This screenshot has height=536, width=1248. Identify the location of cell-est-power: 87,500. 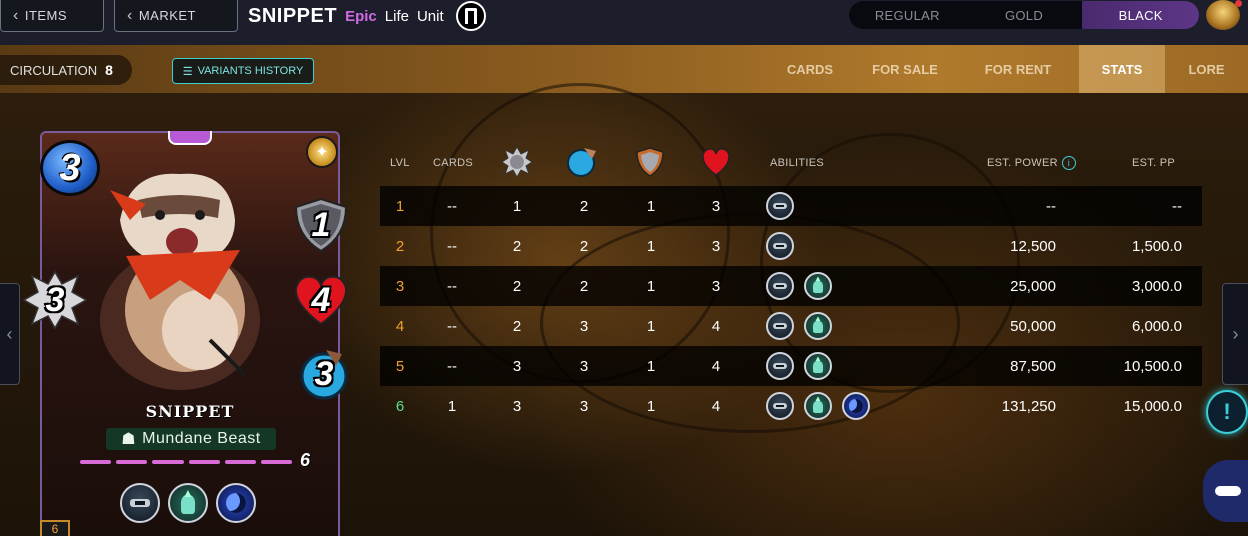
(1033, 366).